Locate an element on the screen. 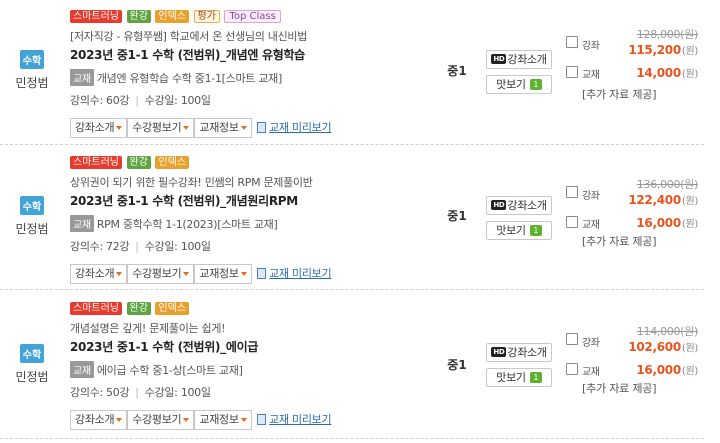  textbook-badge: 교재 is located at coordinates (82, 77).